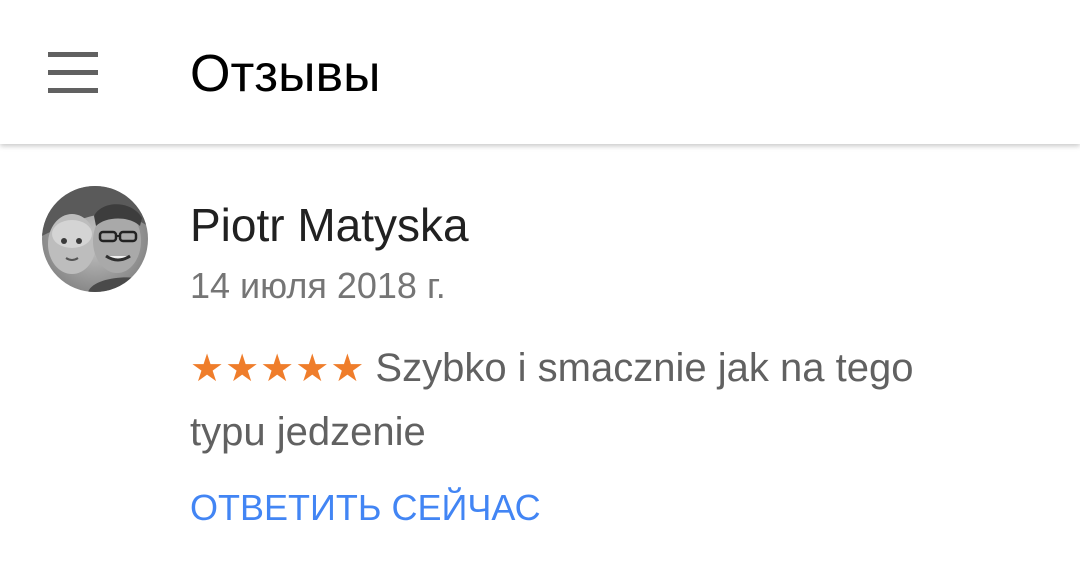 The width and height of the screenshot is (1080, 572). What do you see at coordinates (72, 72) in the screenshot?
I see `menu-button` at bounding box center [72, 72].